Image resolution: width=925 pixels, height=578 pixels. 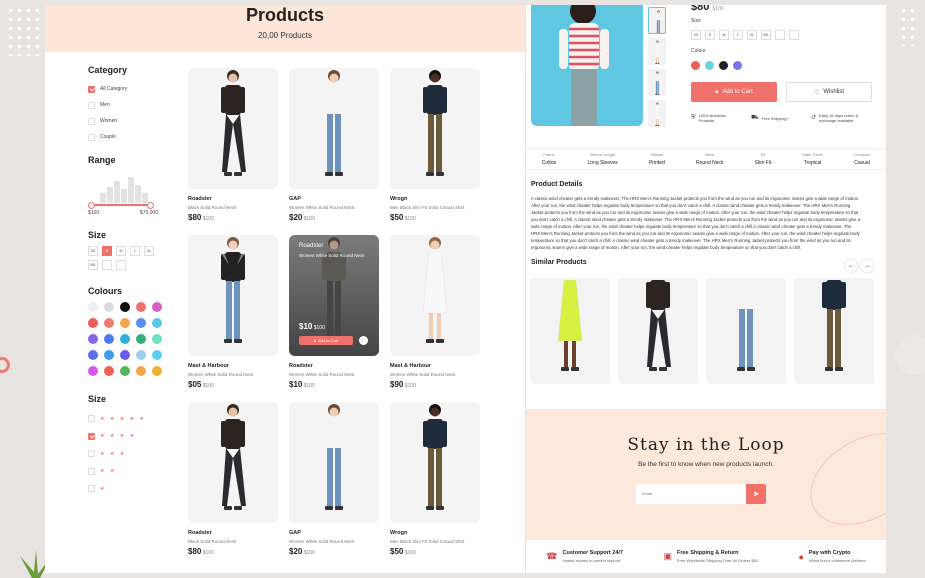 I want to click on rating-option: ★ ★ ★ ★ ★, so click(x=130, y=419).